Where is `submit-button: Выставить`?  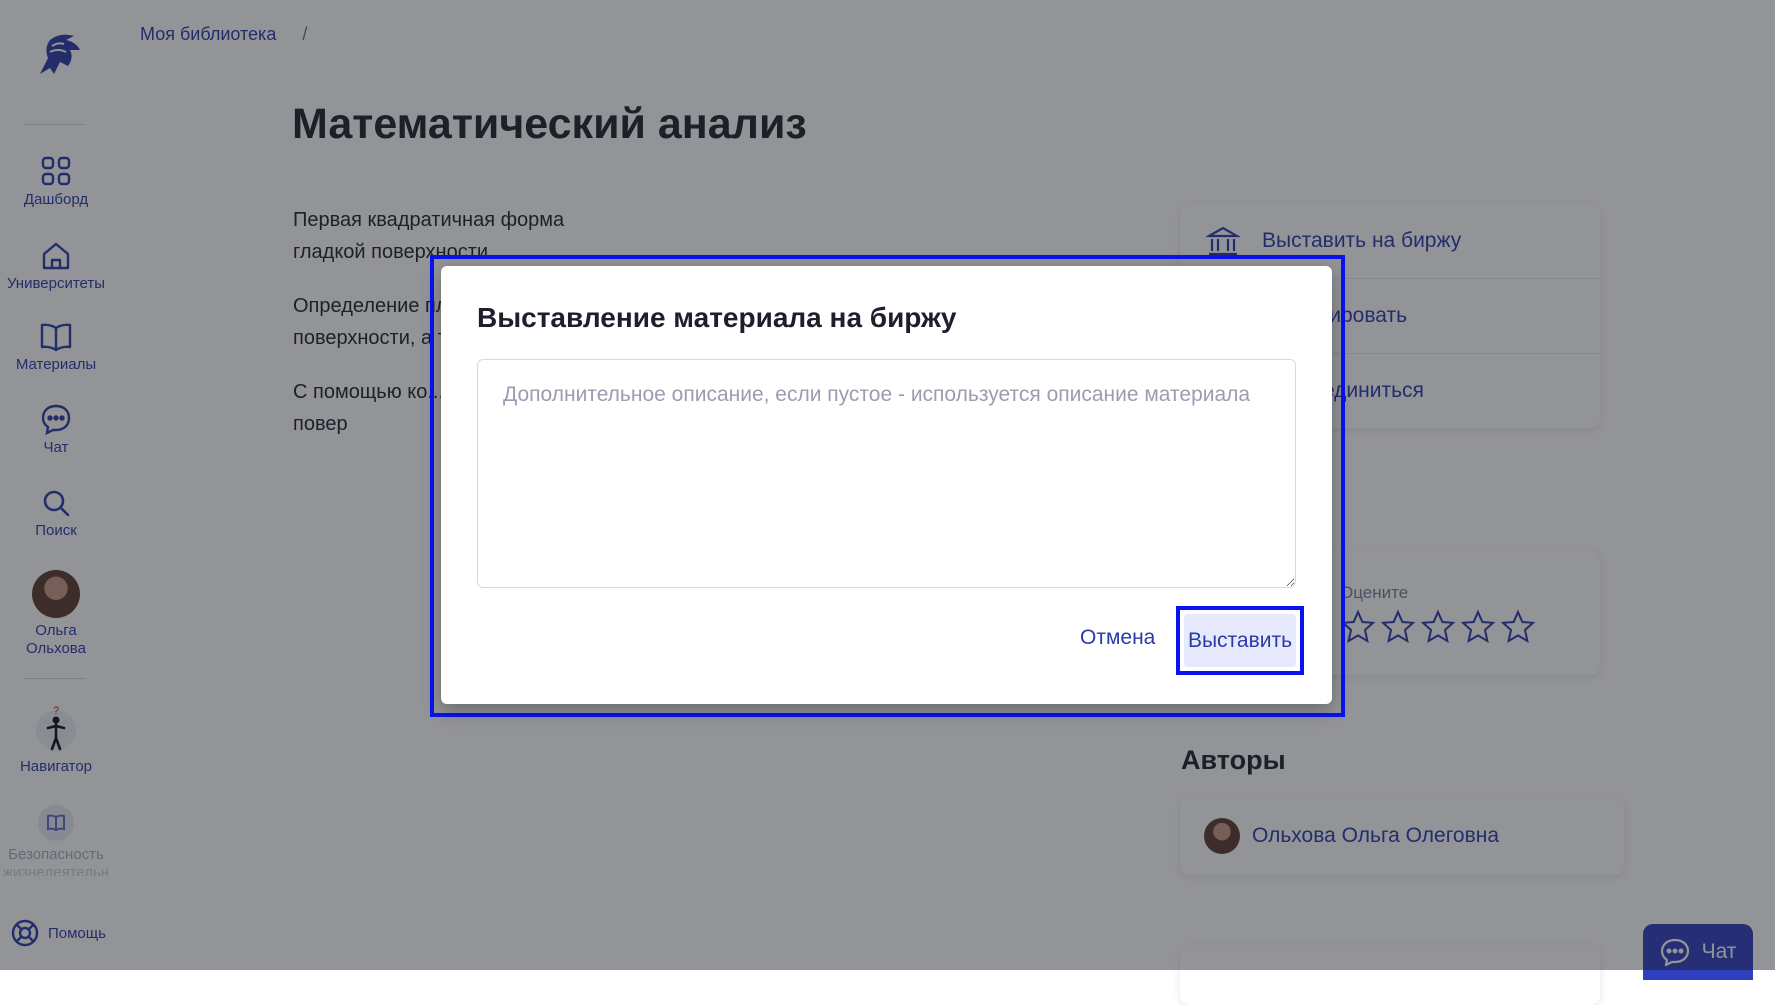
submit-button: Выставить is located at coordinates (1240, 640).